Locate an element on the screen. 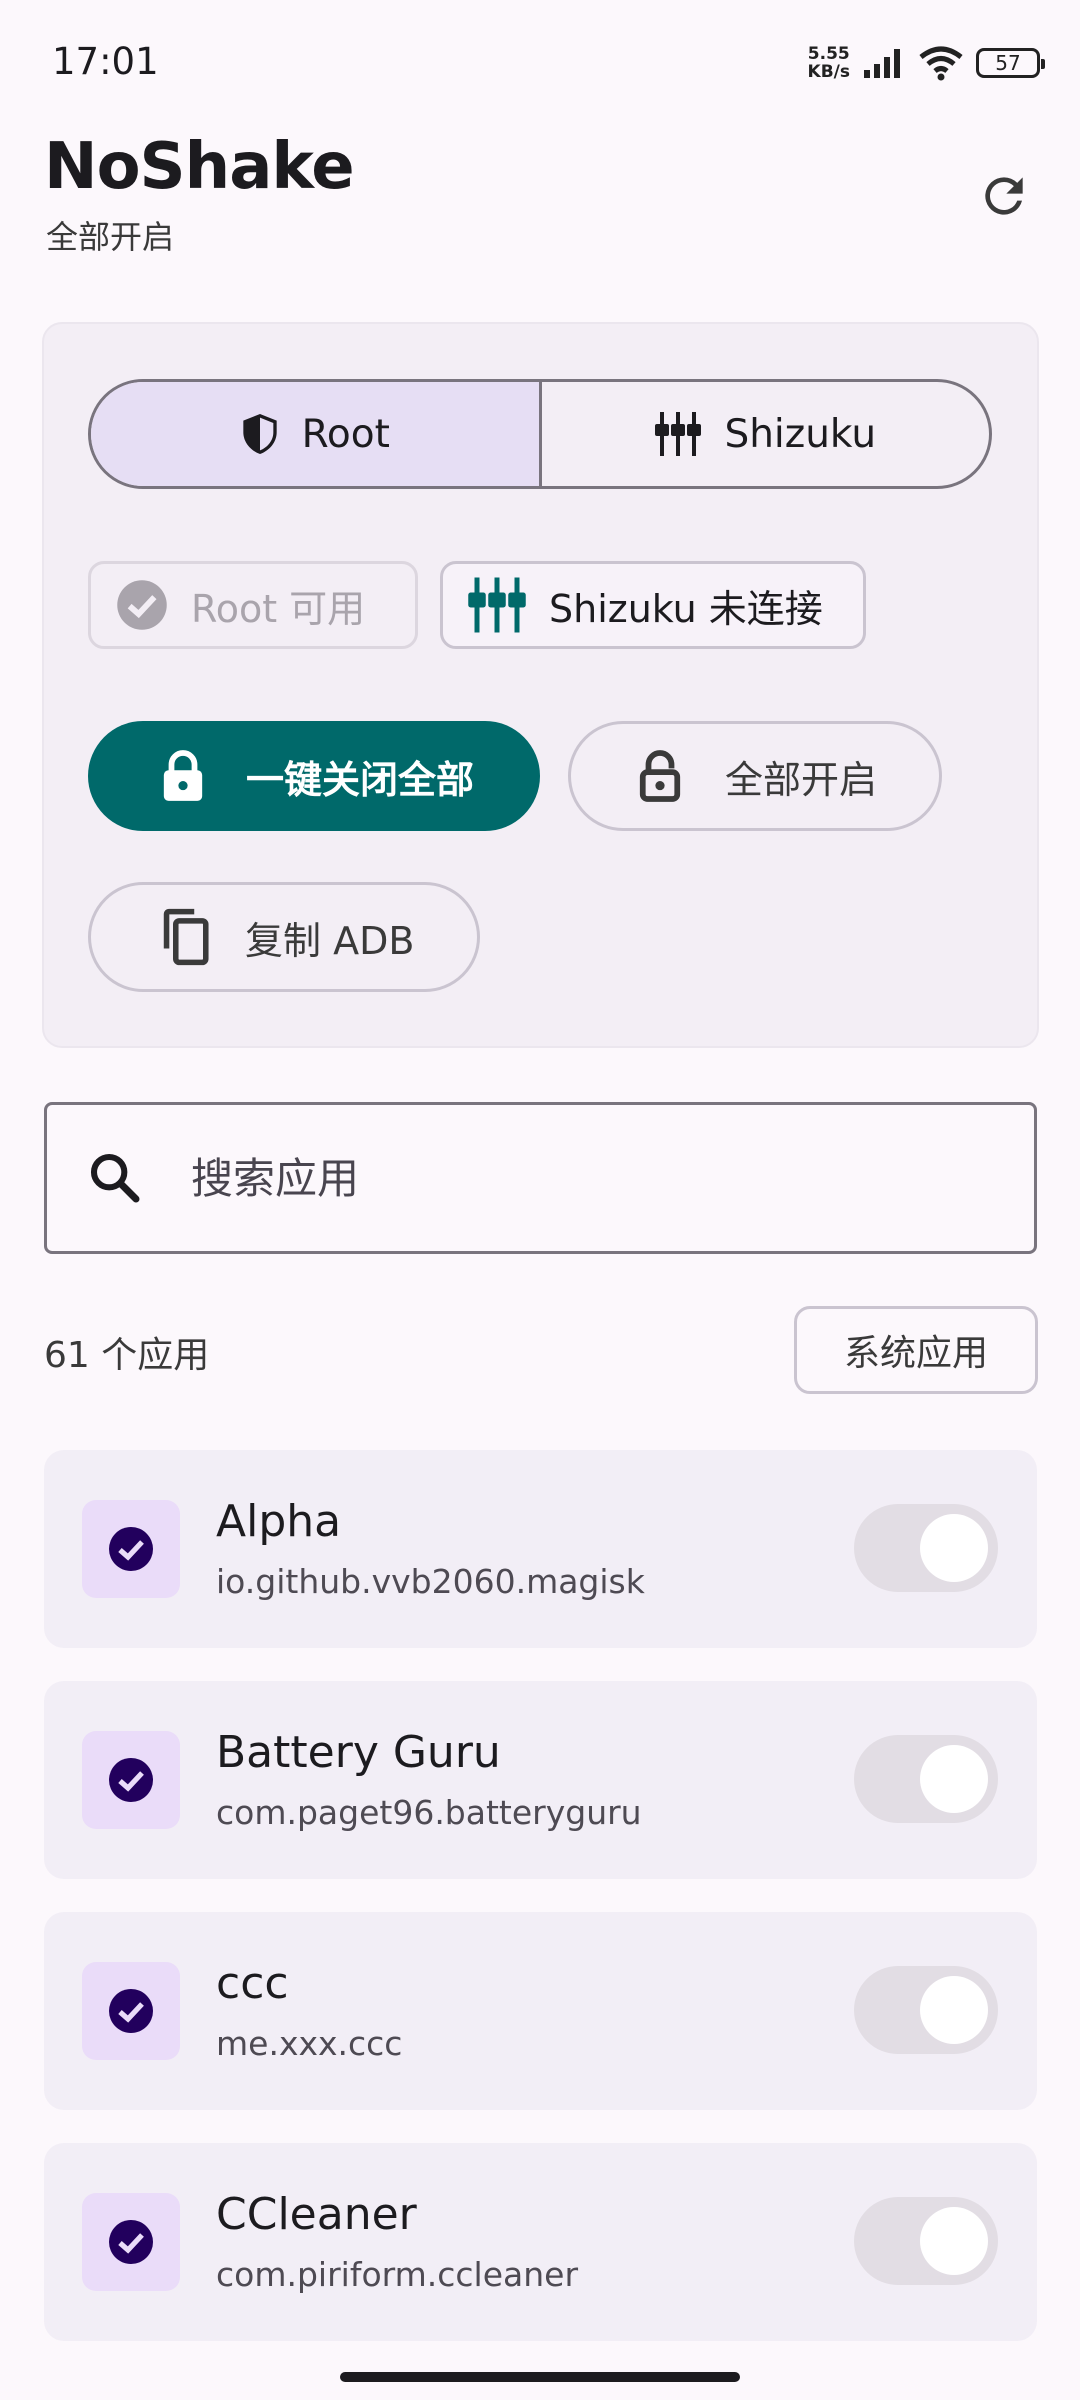  search-icon is located at coordinates (115, 1178).